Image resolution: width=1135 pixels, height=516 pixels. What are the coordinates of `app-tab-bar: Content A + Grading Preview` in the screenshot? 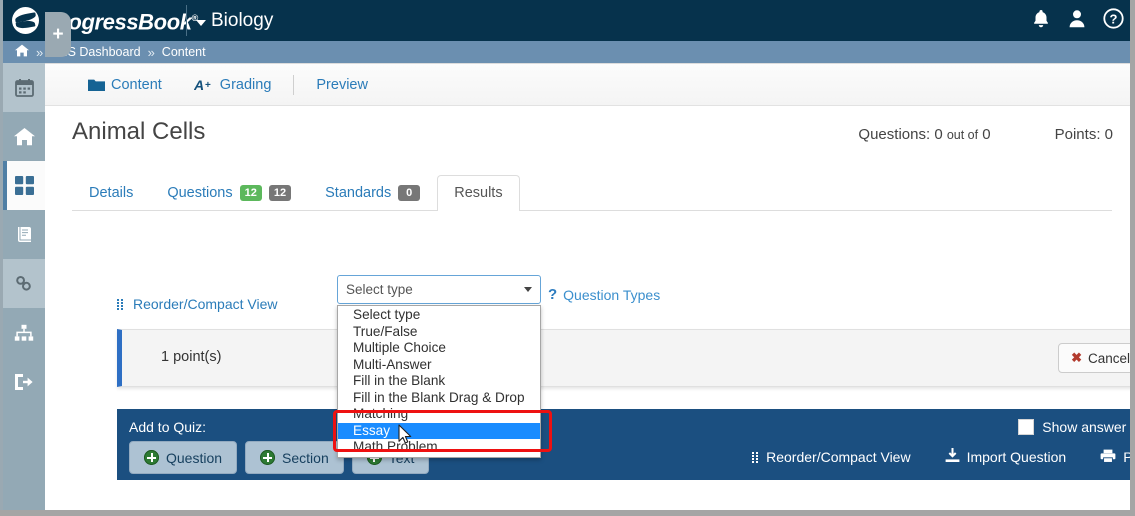 It's located at (587, 85).